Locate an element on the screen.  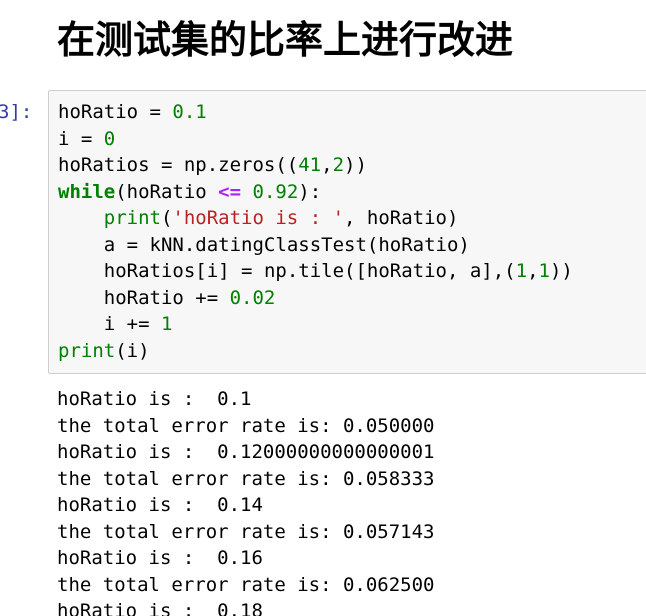
code-line: print(i) is located at coordinates (315, 351).